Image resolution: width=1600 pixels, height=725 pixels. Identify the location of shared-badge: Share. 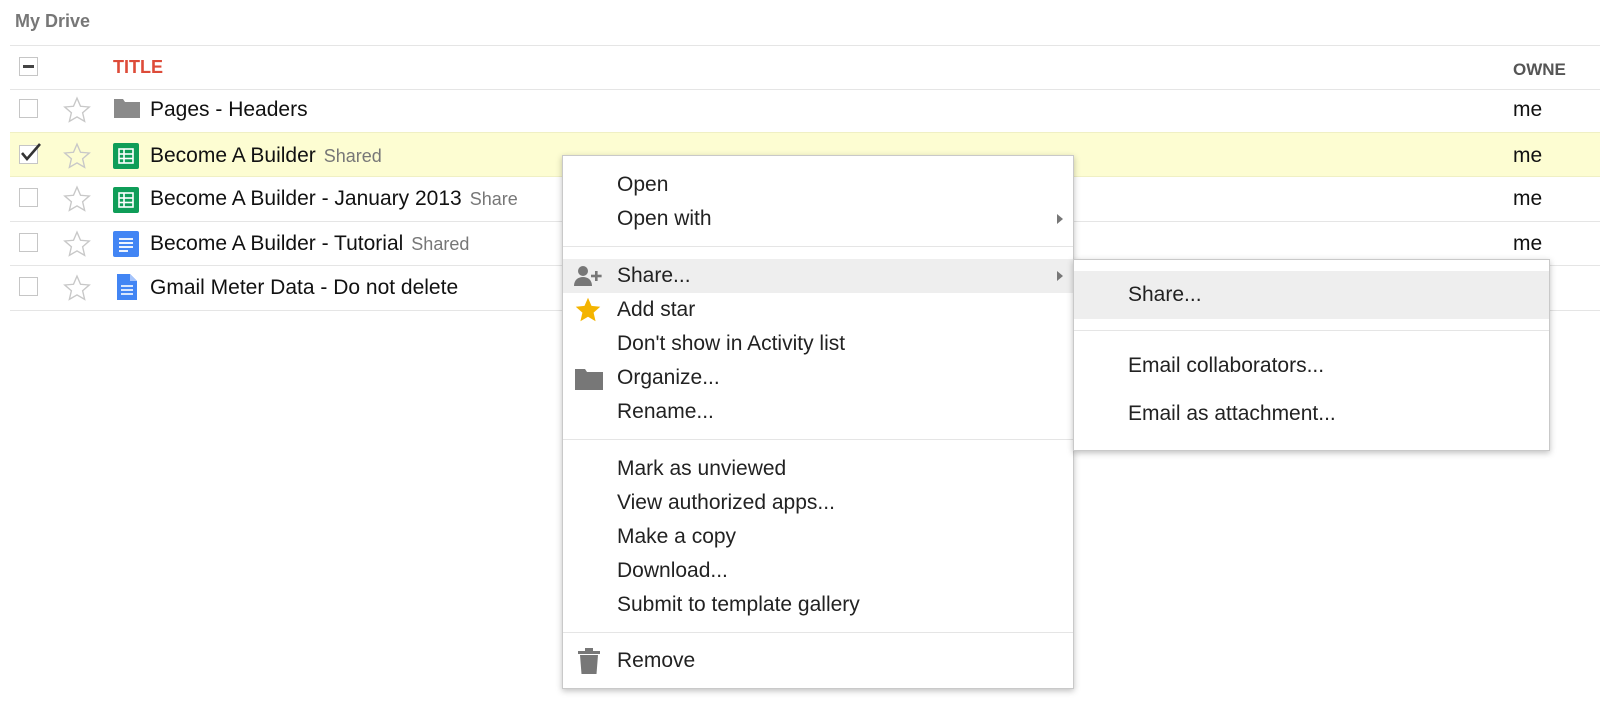
(493, 199).